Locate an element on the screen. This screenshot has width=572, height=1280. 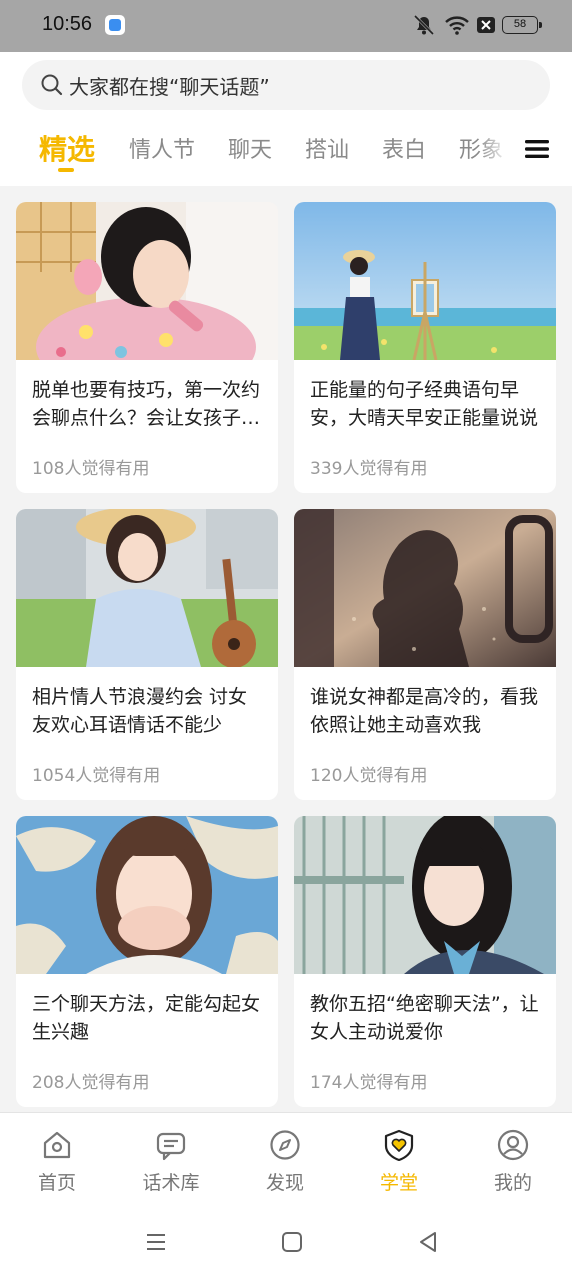
article-card: 相片情人节浪漫约会 讨女友欢心耳语情话不能少 1054人觉得有用 is located at coordinates (147, 654).